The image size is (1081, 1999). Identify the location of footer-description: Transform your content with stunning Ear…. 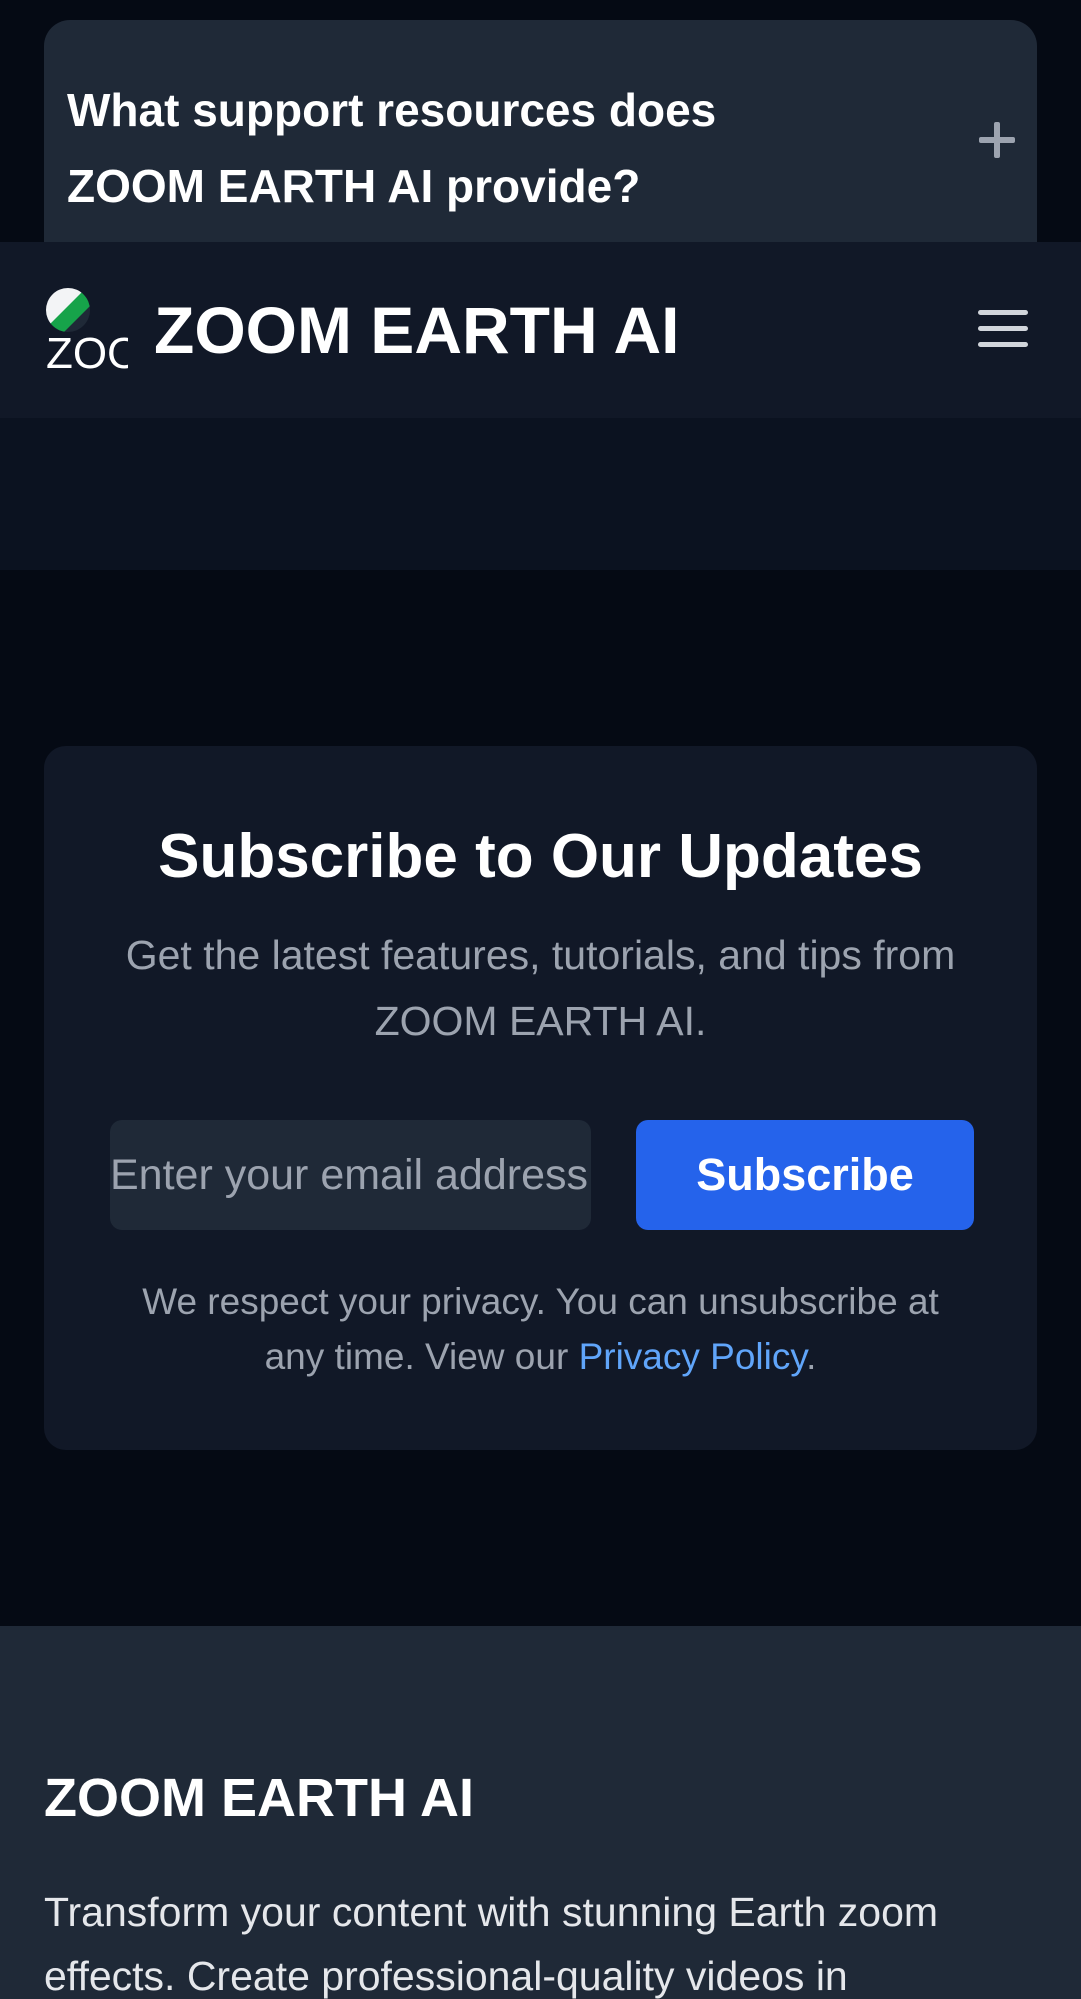
(491, 1944).